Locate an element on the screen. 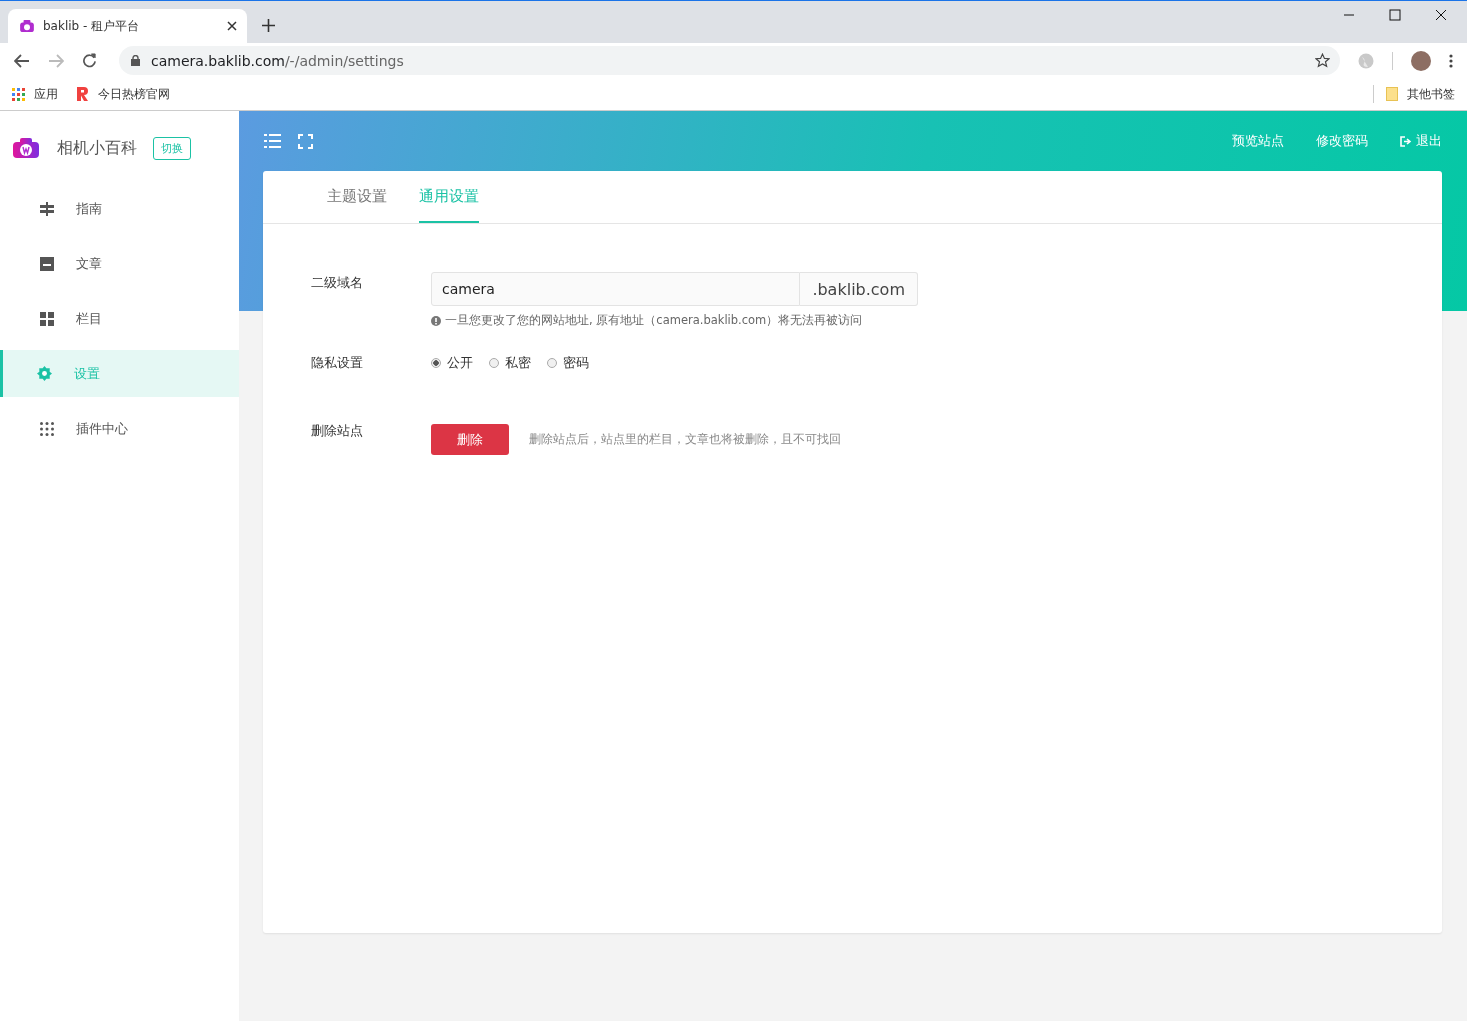  camera-logo-icon is located at coordinates (26, 148).